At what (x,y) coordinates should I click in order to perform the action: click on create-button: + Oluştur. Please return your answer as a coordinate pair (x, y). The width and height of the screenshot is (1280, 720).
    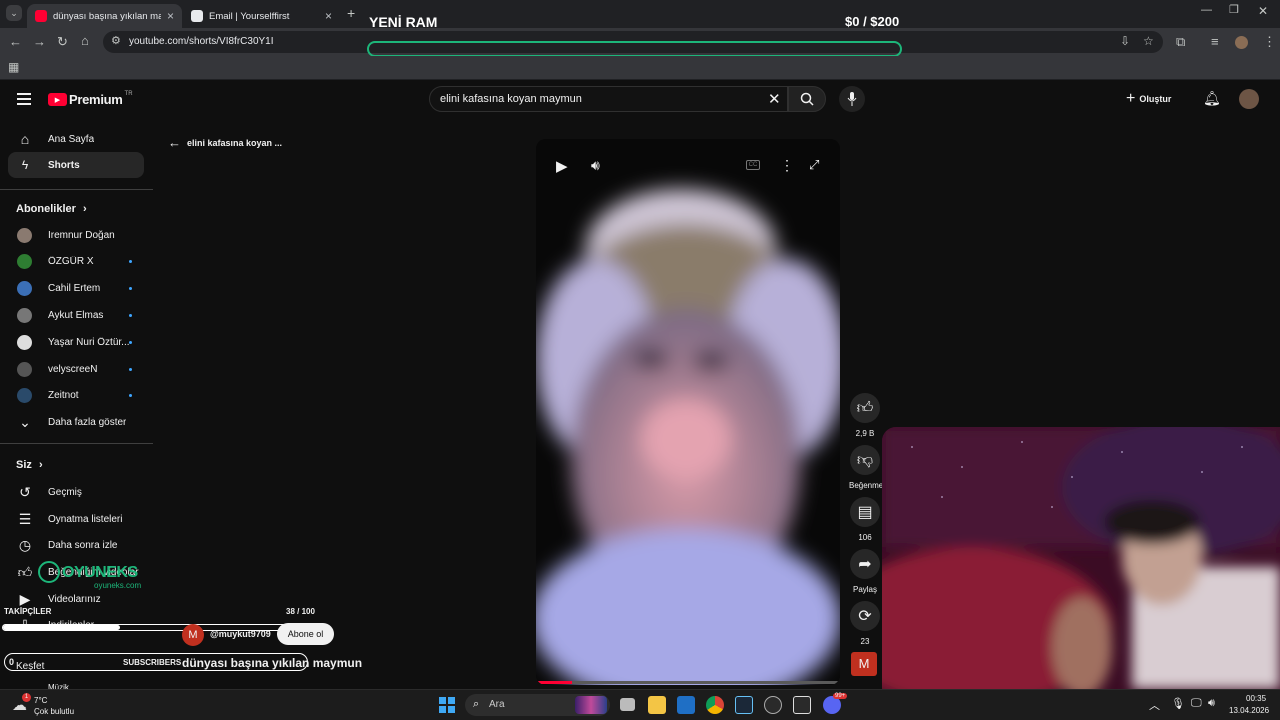
    Looking at the image, I should click on (1148, 99).